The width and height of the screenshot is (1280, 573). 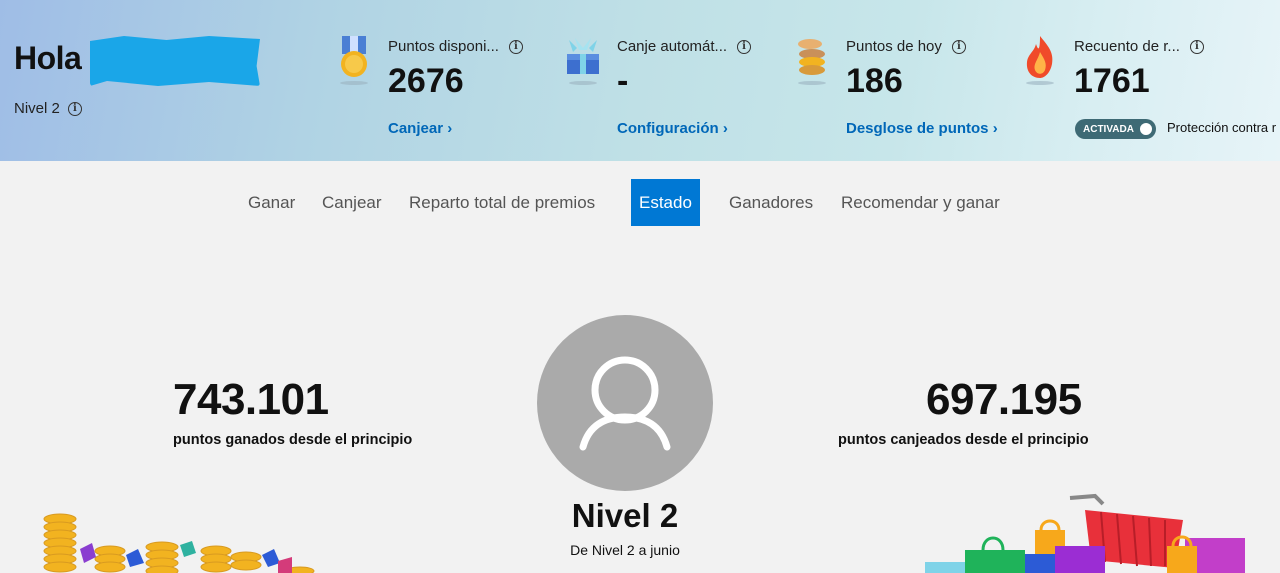 What do you see at coordinates (771, 202) in the screenshot?
I see `tab-ganadores: Ganadores` at bounding box center [771, 202].